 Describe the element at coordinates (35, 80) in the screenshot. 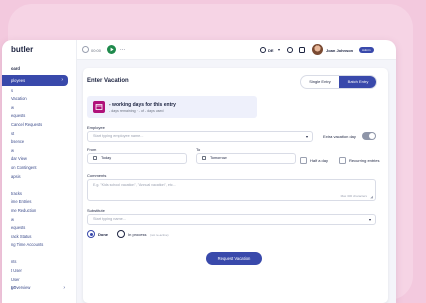

I see `sidebar-item: ployees ›` at that location.